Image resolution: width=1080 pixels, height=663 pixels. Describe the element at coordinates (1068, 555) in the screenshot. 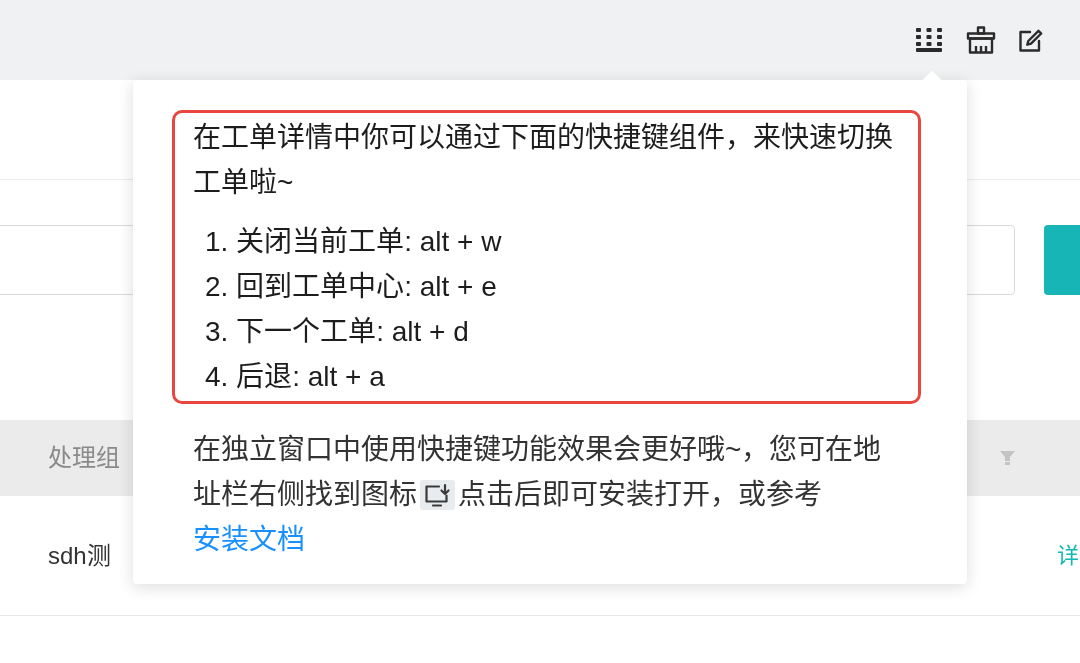

I see `detail-link: 详` at that location.